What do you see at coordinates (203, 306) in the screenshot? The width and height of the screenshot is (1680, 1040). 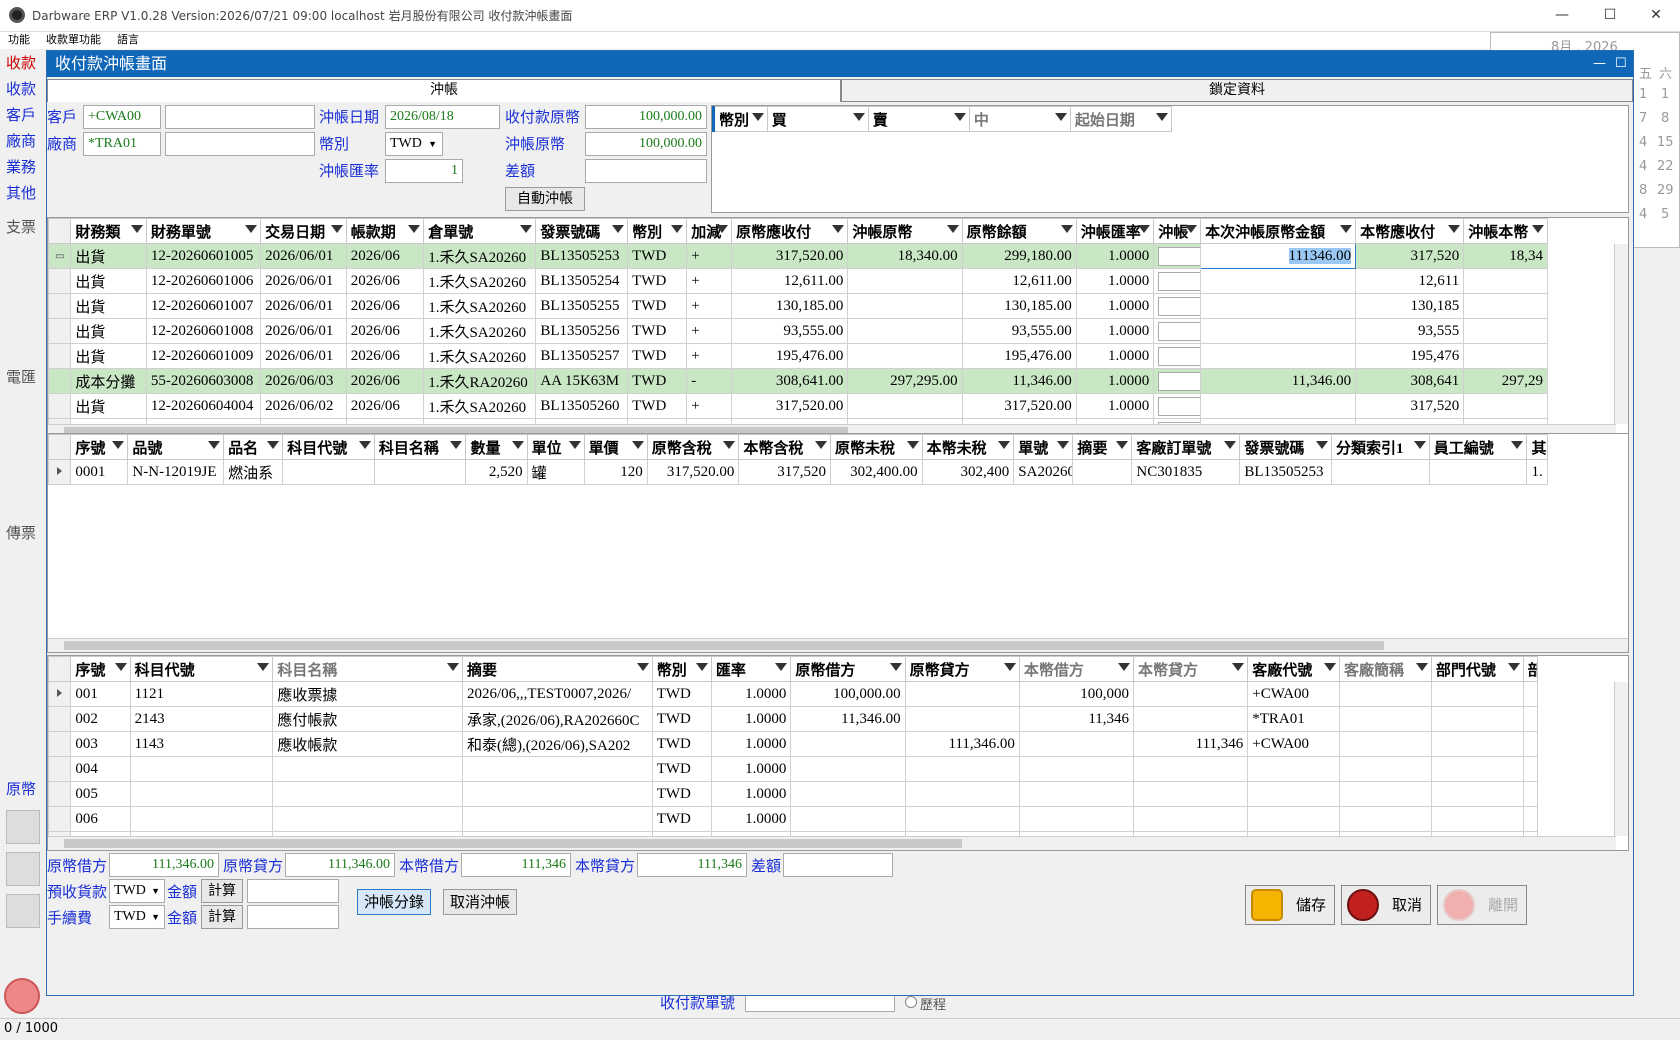 I see `table-cell: 12-20260601007` at bounding box center [203, 306].